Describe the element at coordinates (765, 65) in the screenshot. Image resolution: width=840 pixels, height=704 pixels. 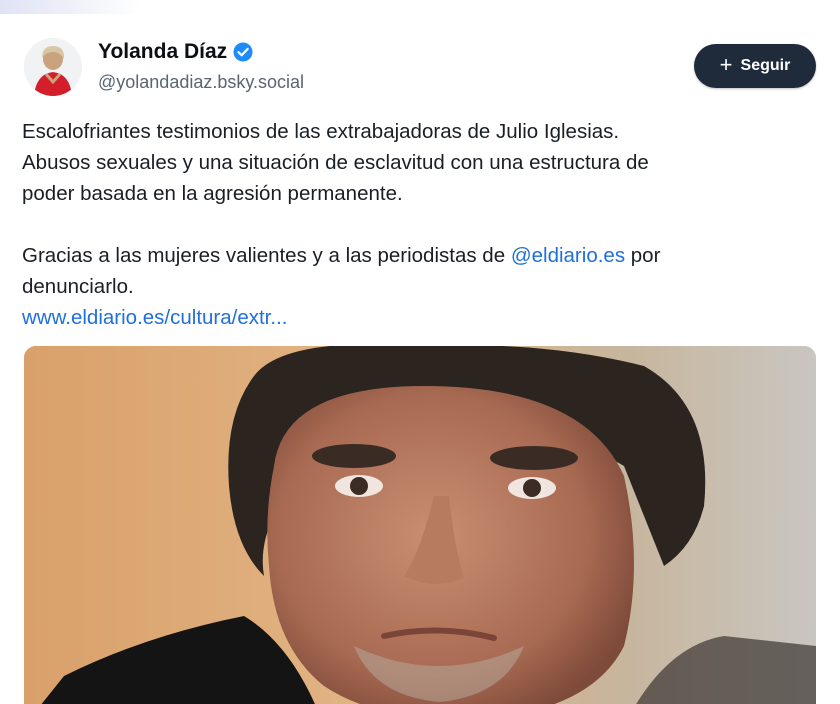
I see `follow-button-label: Seguir` at that location.